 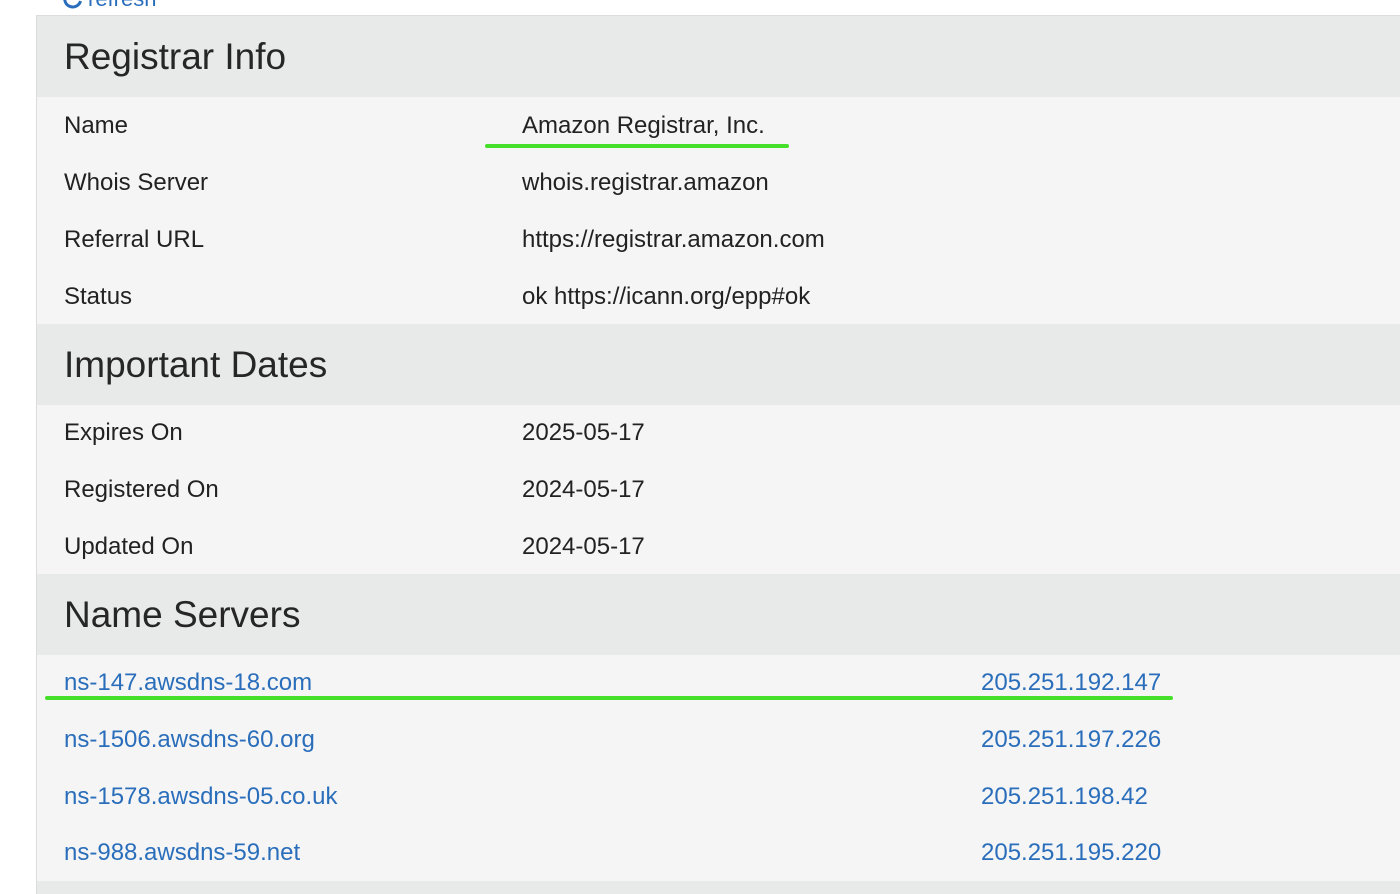 I want to click on name-servers-title: Name Servers, so click(x=182, y=614).